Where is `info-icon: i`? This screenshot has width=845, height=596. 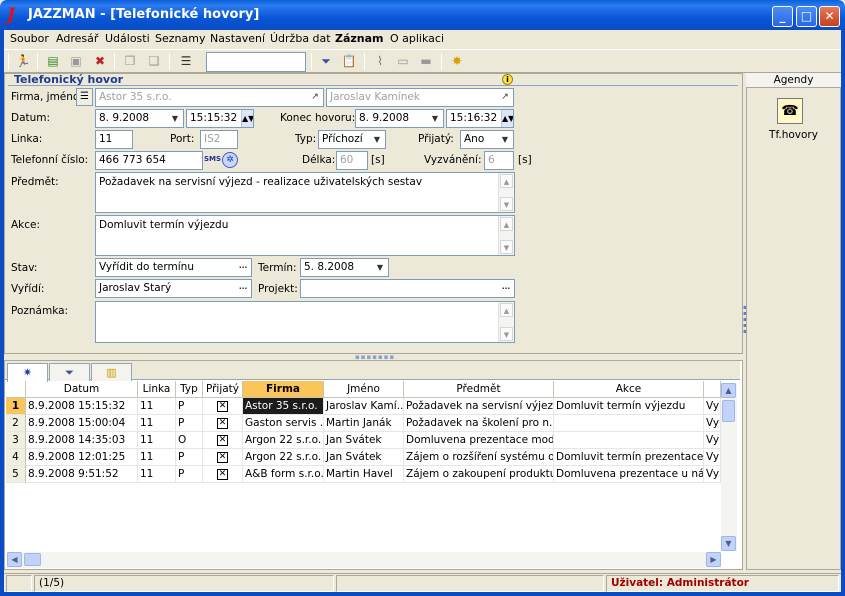 info-icon: i is located at coordinates (507, 79).